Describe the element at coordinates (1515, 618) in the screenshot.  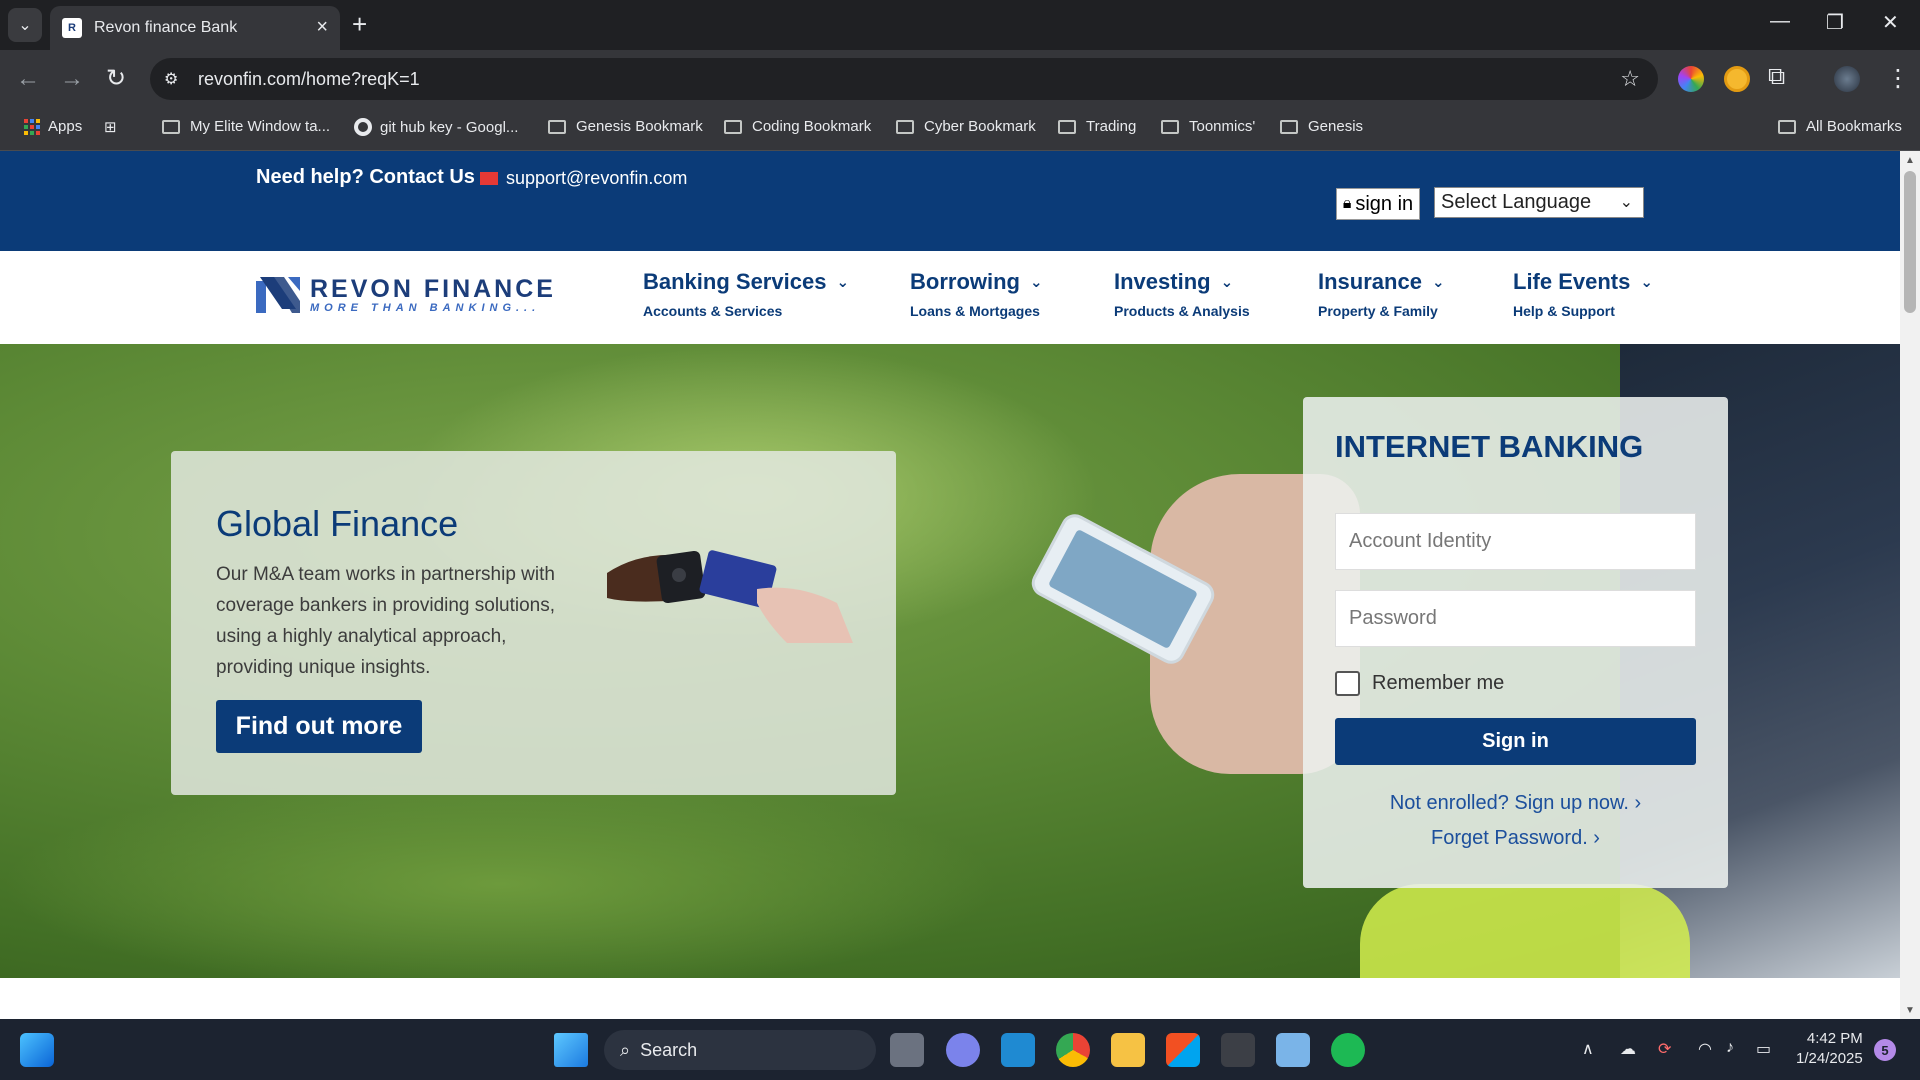
I see `password-input: Password` at that location.